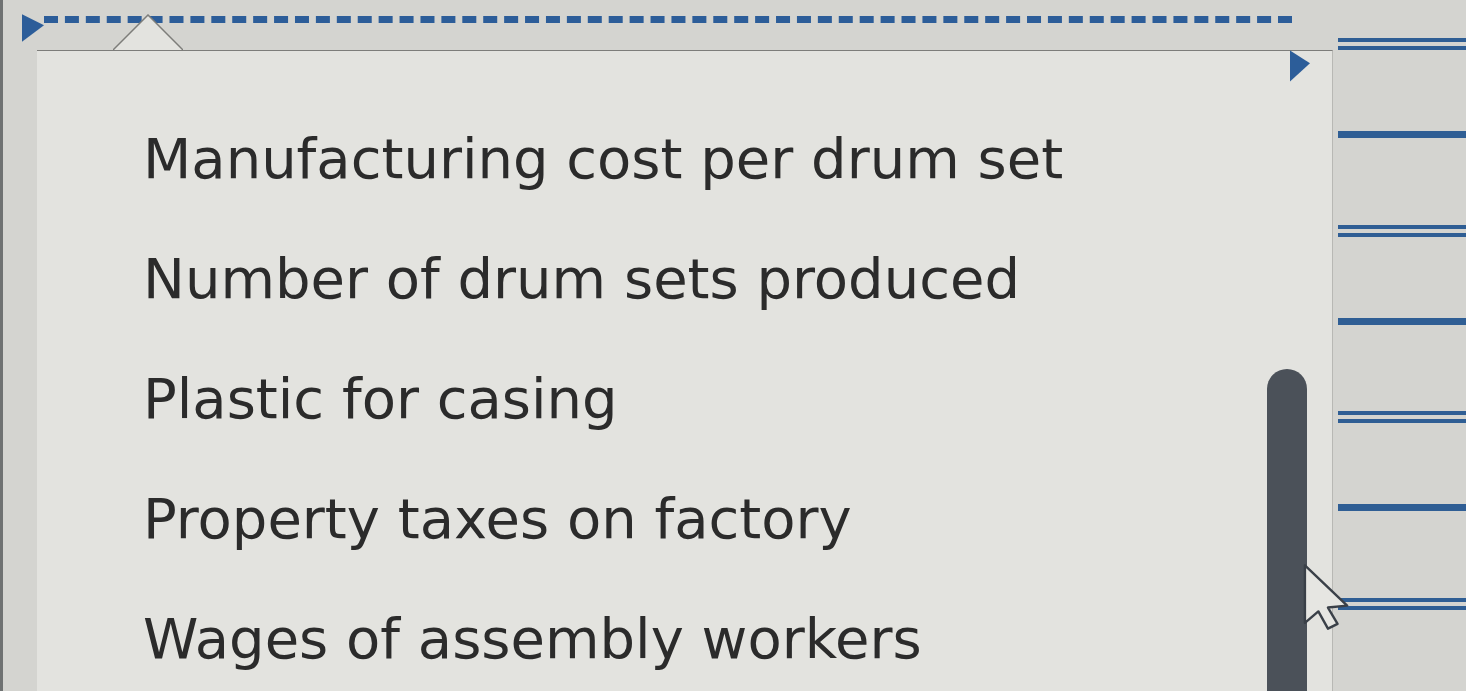  I want to click on scrollbar-thumb, so click(1287, 530).